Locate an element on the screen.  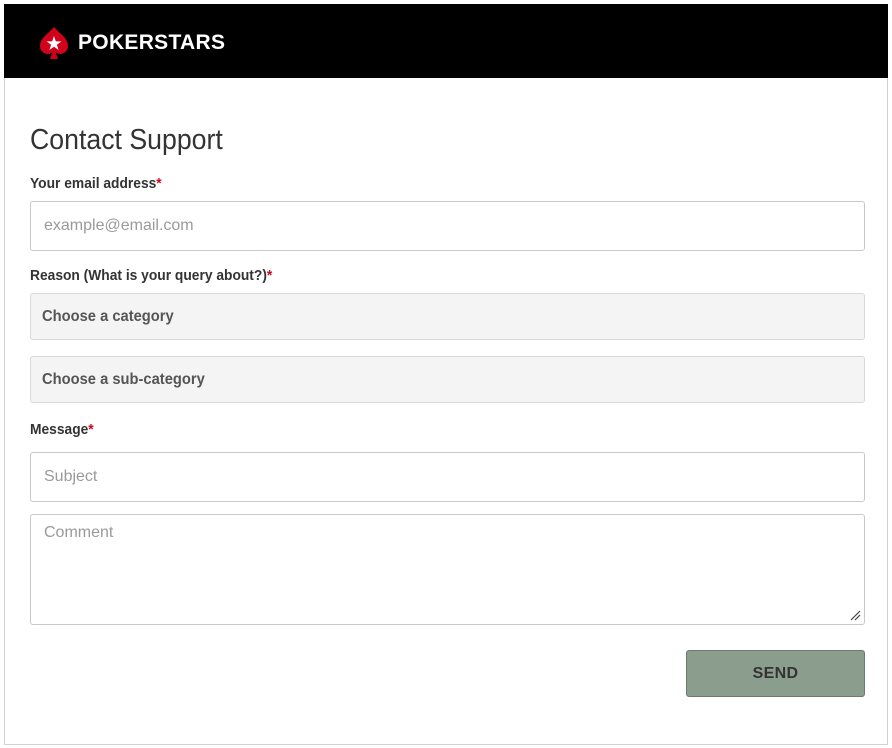
resize-handle-icon is located at coordinates (855, 615).